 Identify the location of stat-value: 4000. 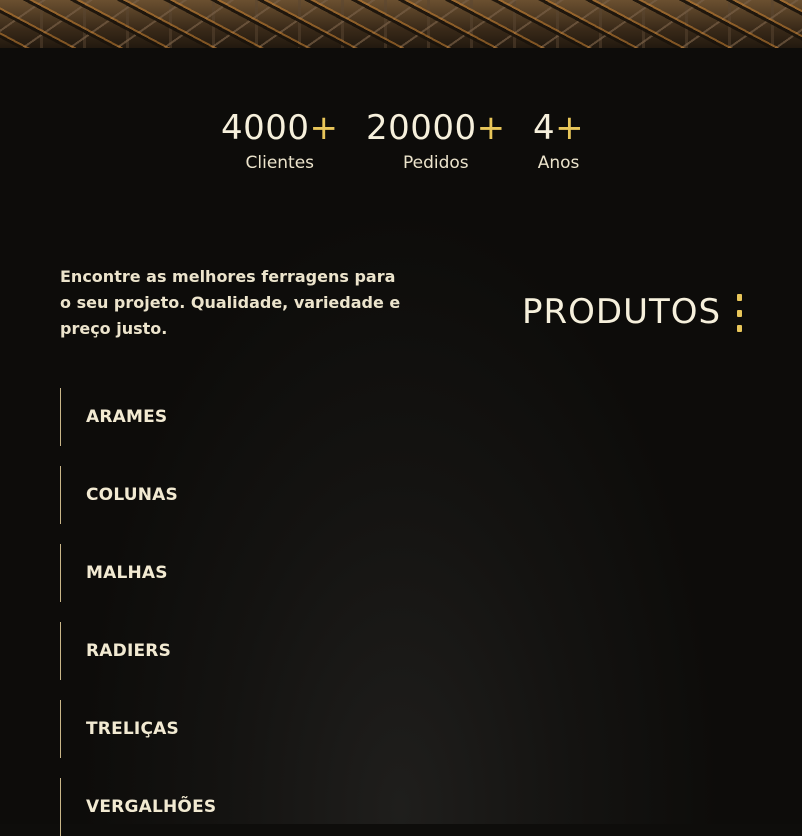
(265, 128).